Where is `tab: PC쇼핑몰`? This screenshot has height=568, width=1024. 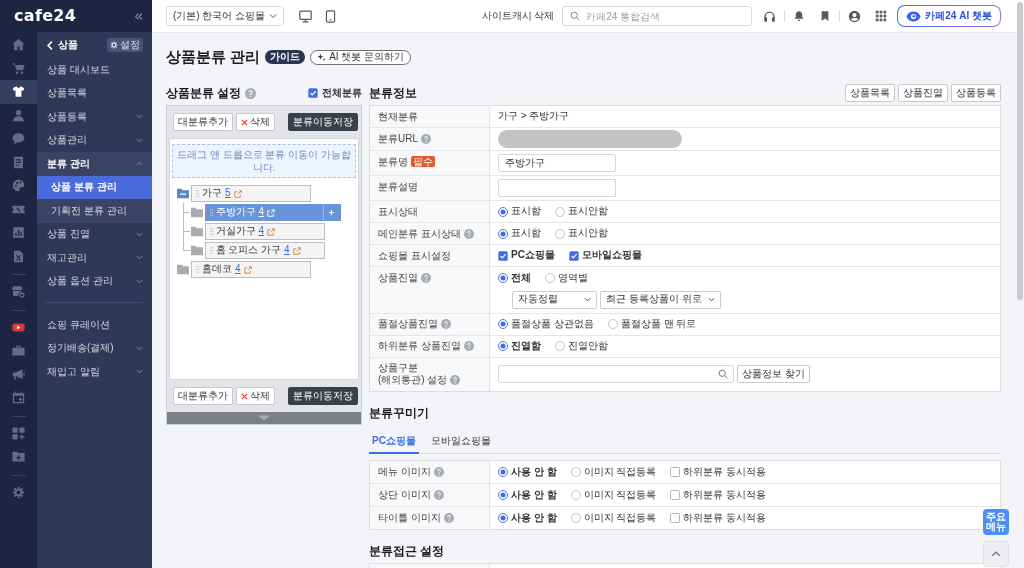
tab: PC쇼핑몰 is located at coordinates (394, 442).